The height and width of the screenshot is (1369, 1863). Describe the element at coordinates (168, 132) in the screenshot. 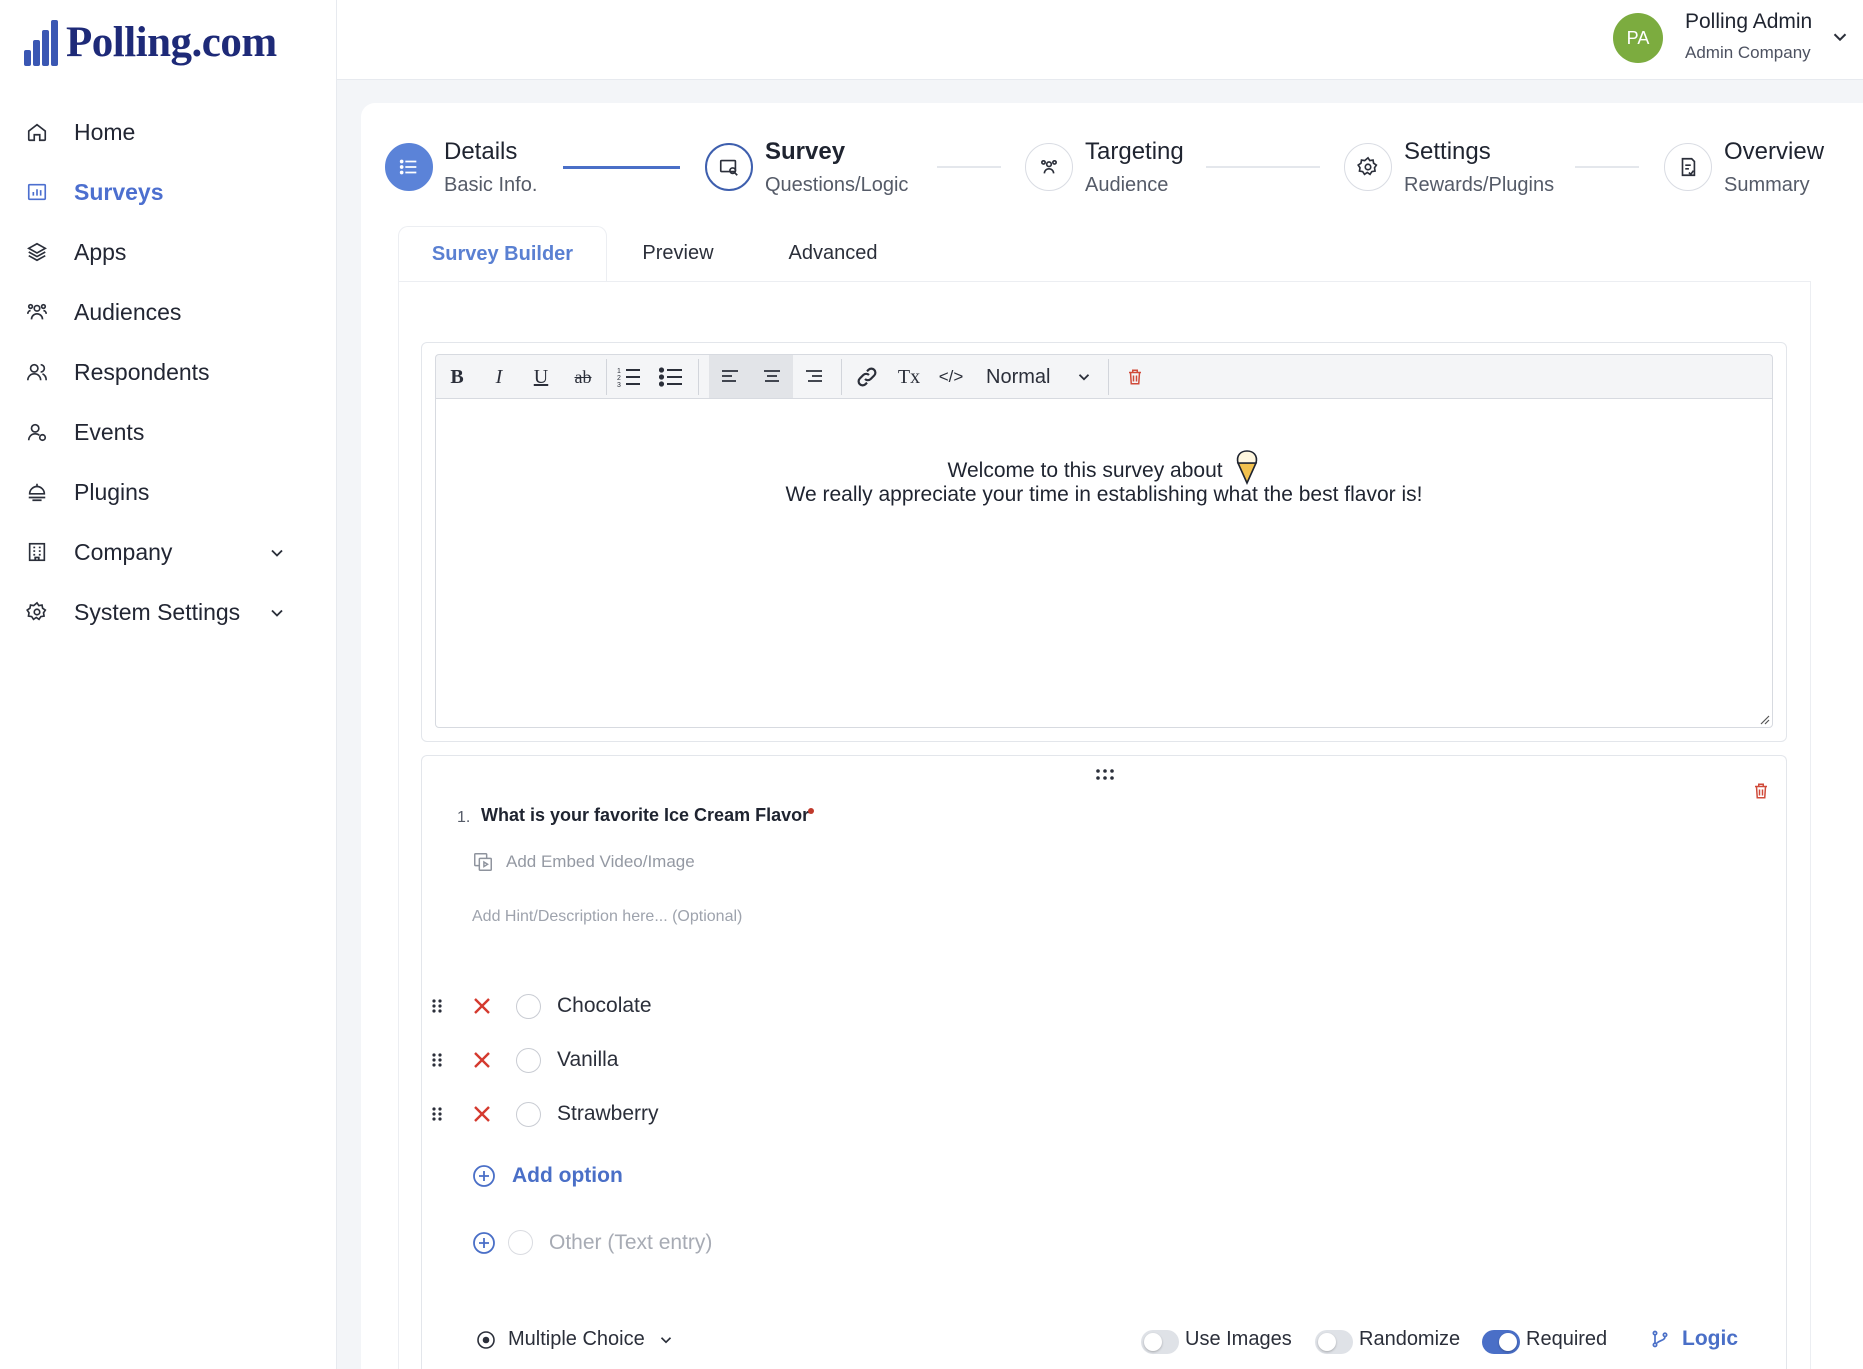

I see `sidebar-item-home: Home` at that location.